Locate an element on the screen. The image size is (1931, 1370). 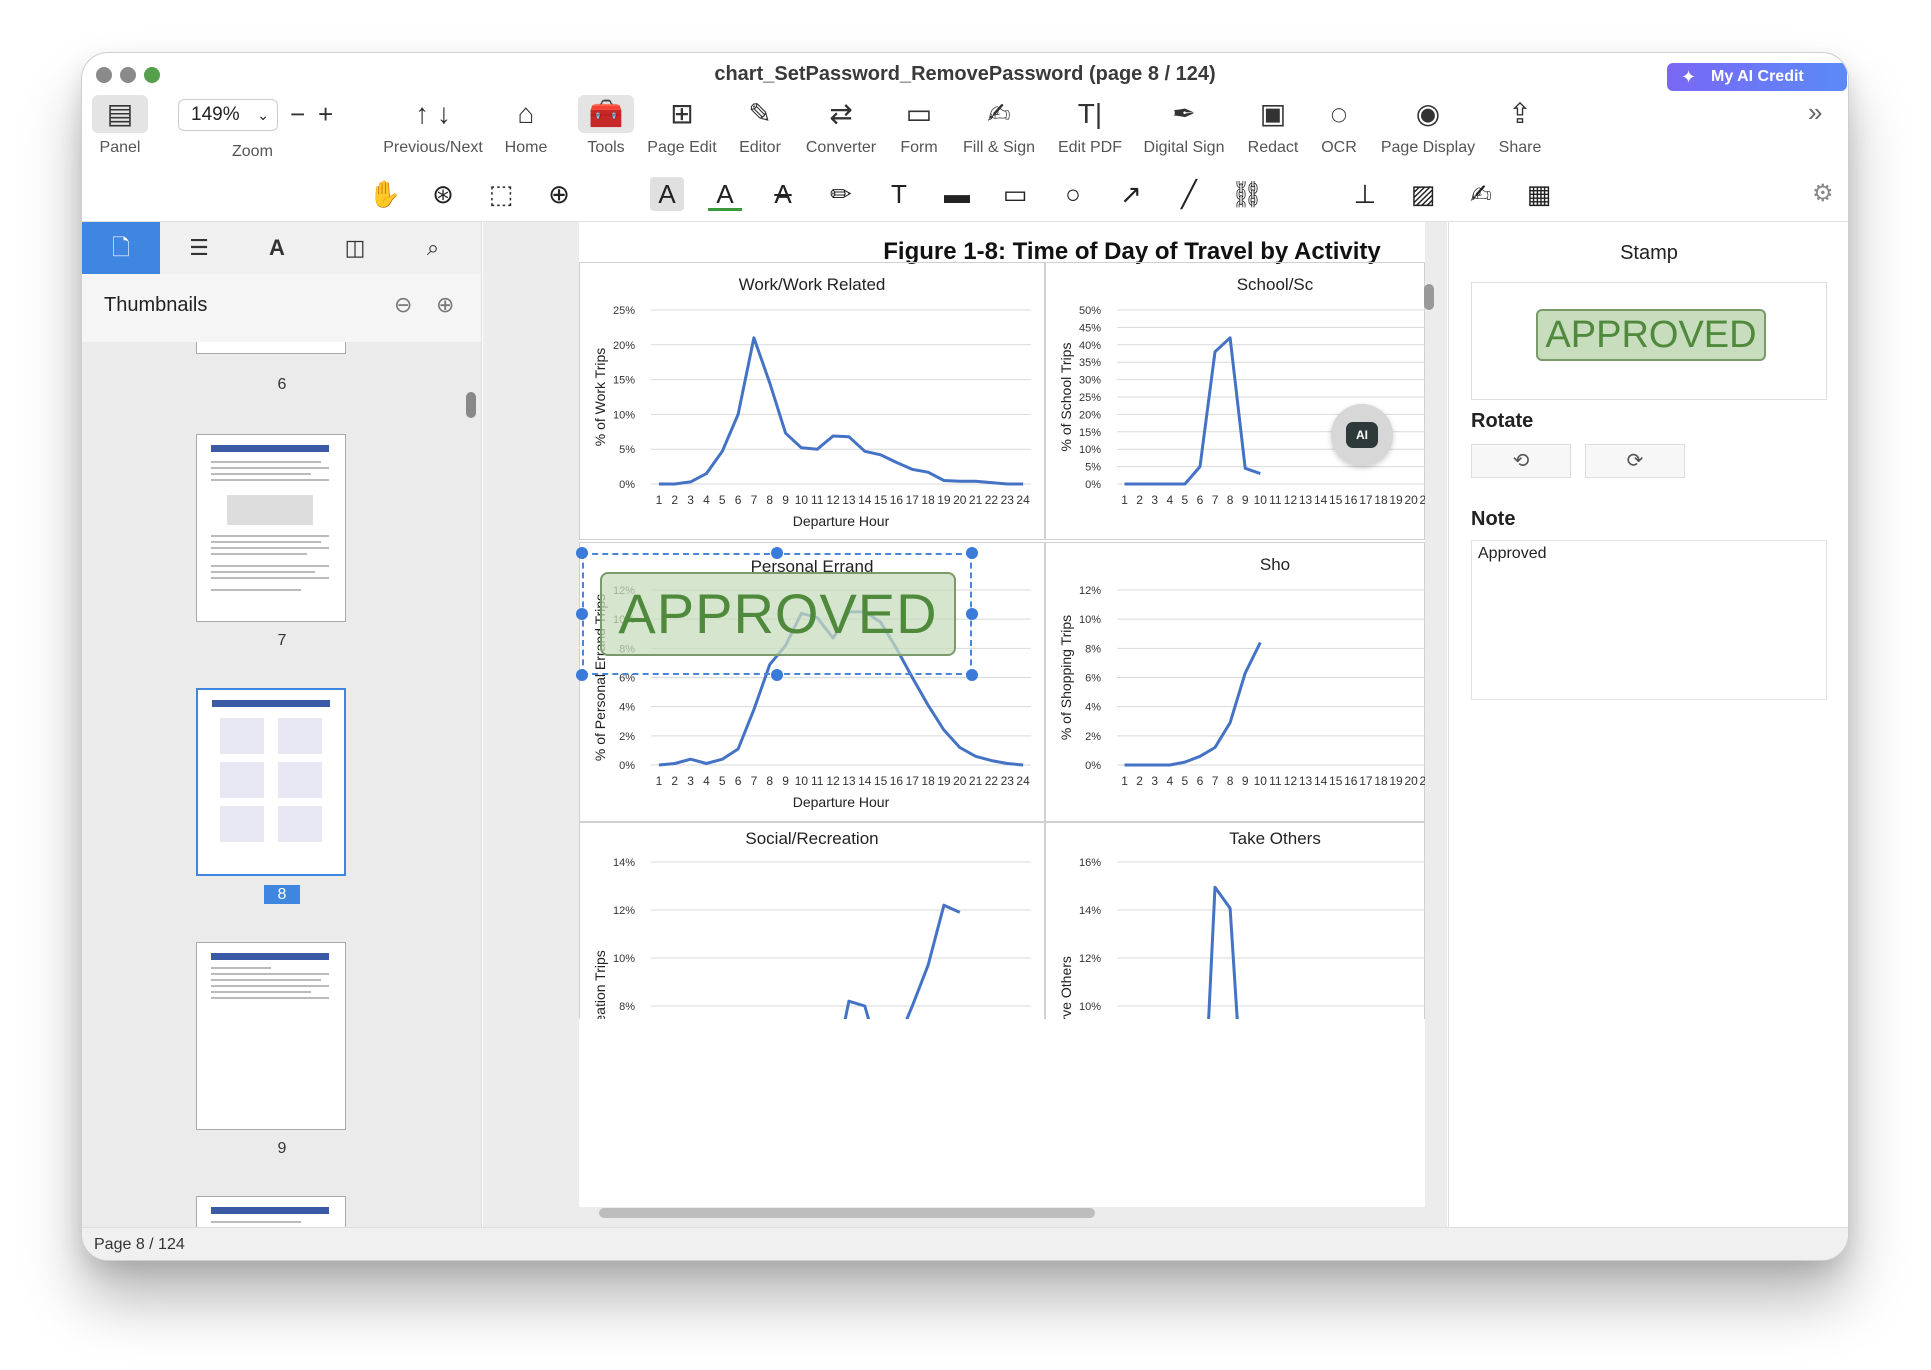
rotate-left-button: ⟲ is located at coordinates (1521, 461).